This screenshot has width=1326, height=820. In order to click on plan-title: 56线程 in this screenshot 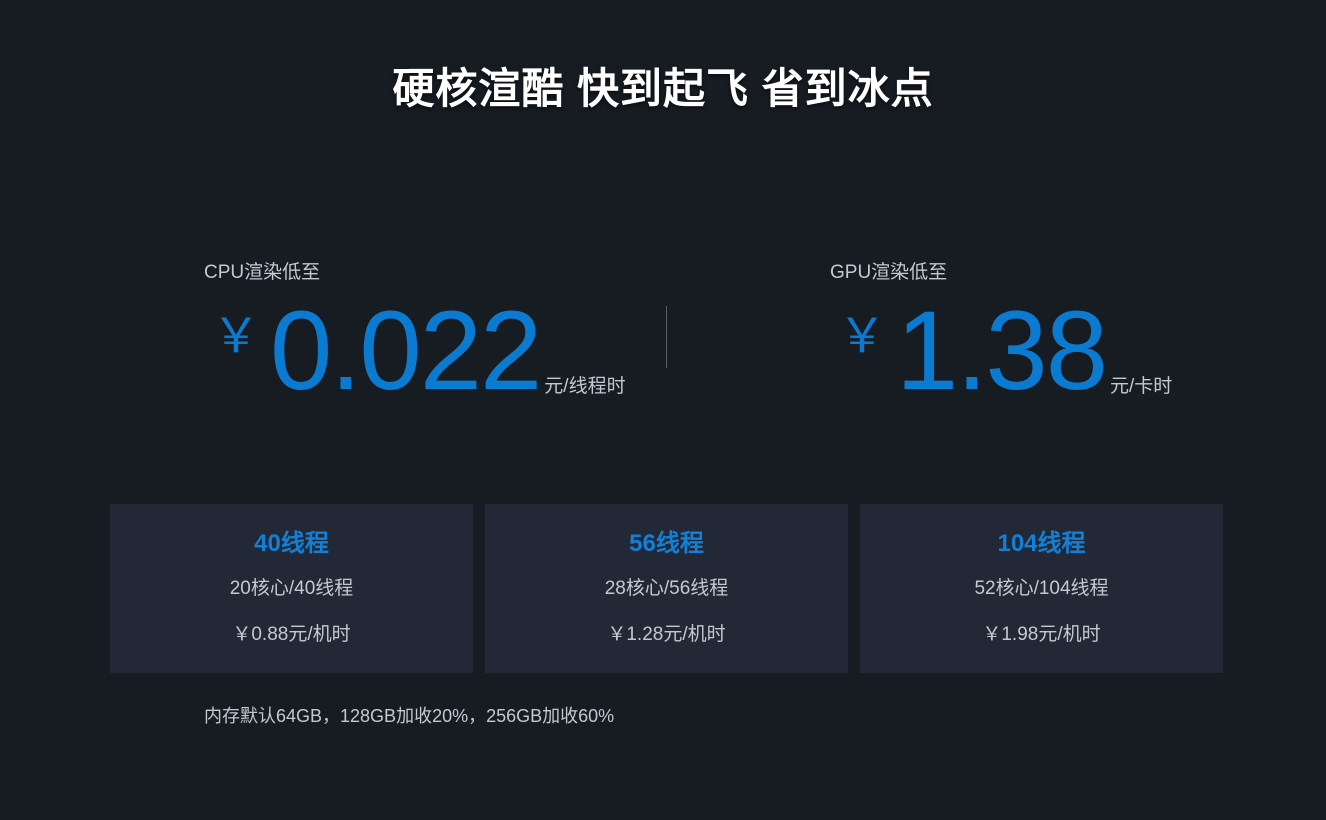, I will do `click(666, 543)`.